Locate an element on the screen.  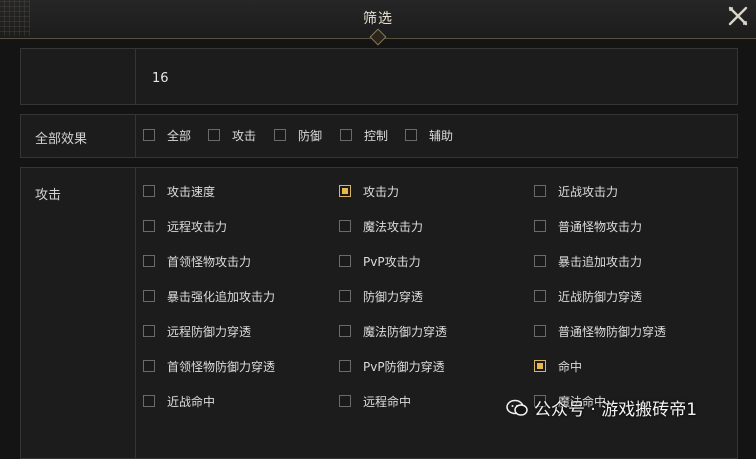
option-label: 攻击 is located at coordinates (244, 135).